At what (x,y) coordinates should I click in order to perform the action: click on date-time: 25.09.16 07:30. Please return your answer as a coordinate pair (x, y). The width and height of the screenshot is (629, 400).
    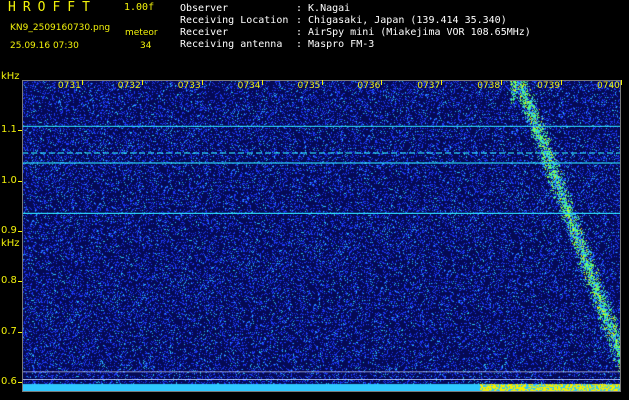
    Looking at the image, I should click on (44, 46).